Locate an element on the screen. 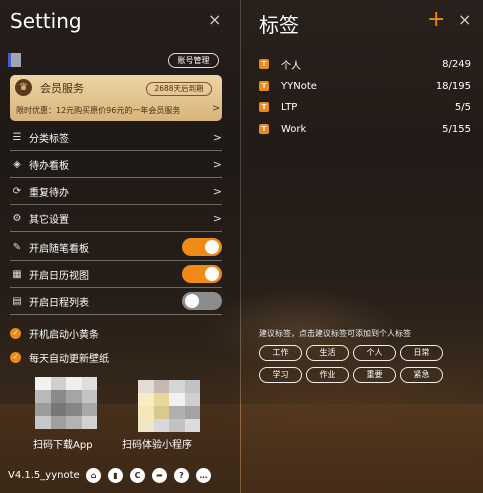 The width and height of the screenshot is (483, 493). tag-name: 个人 is located at coordinates (291, 66).